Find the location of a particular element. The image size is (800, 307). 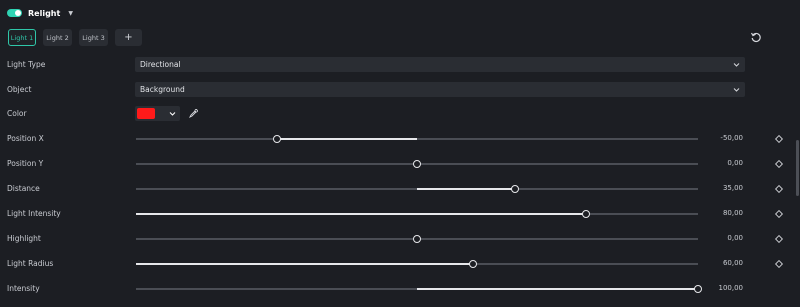

distance-value: 35,00 is located at coordinates (733, 188).